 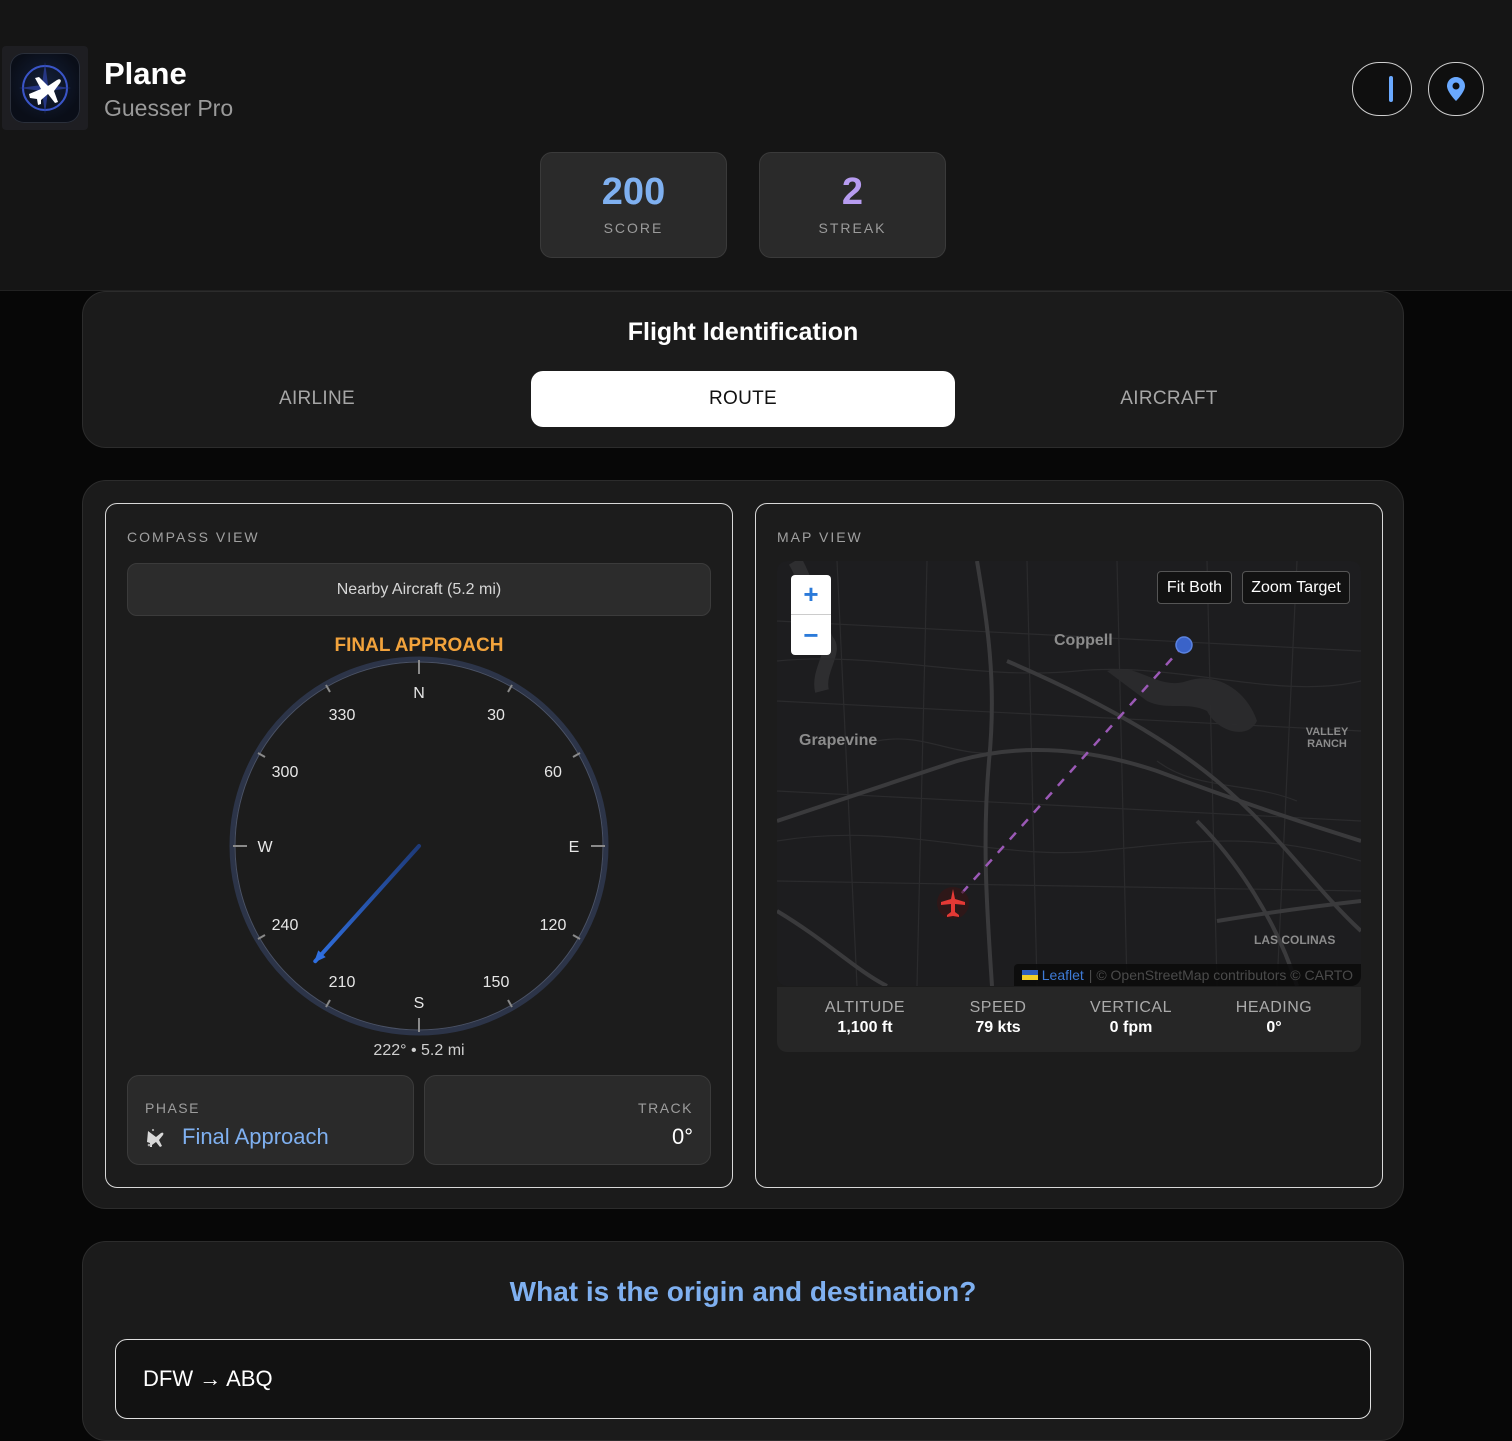 I want to click on nearby-aircraft-button: Nearby Aircraft (5.2 mi), so click(x=419, y=589).